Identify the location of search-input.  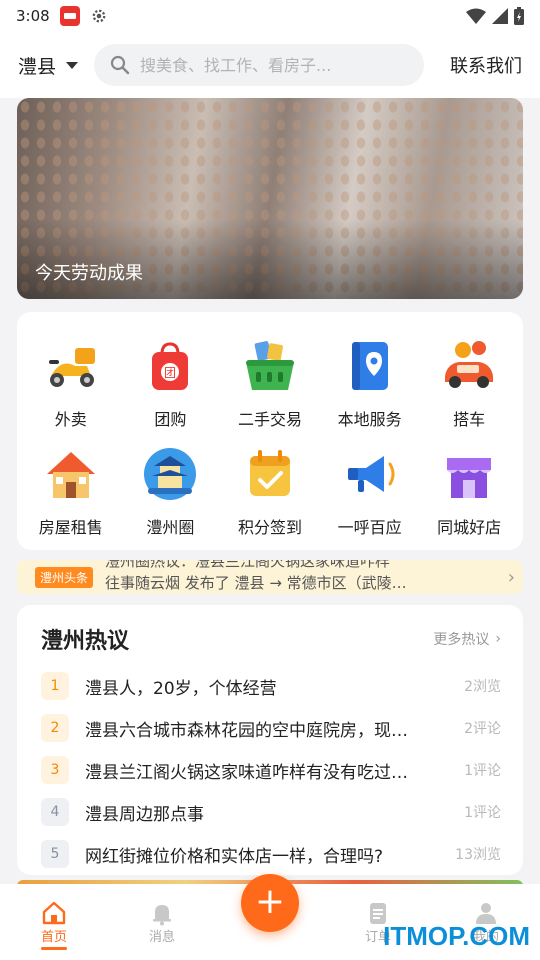
(270, 65).